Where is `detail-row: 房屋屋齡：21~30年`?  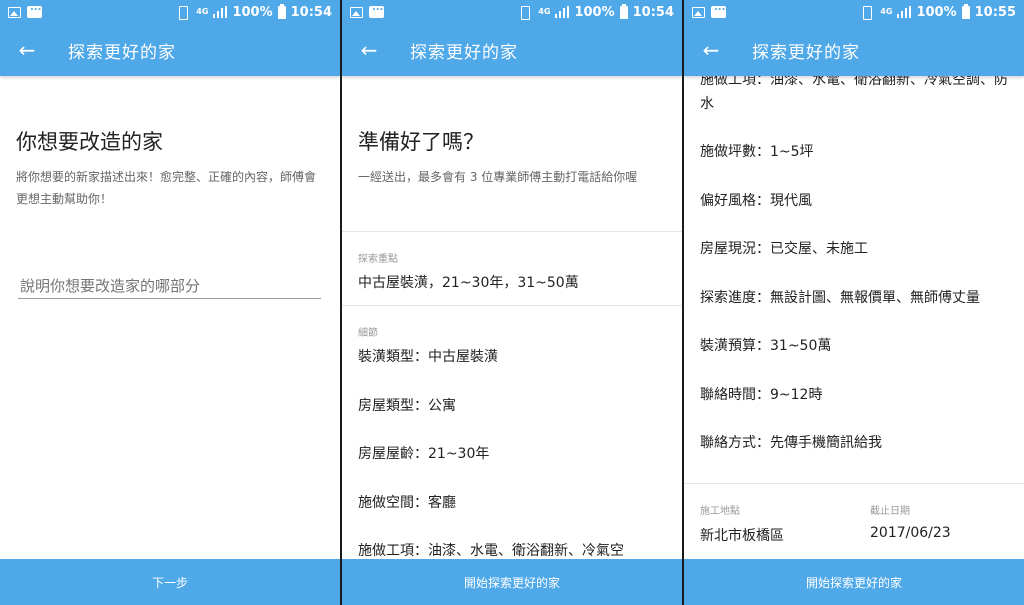
detail-row: 房屋屋齡：21~30年 is located at coordinates (424, 454).